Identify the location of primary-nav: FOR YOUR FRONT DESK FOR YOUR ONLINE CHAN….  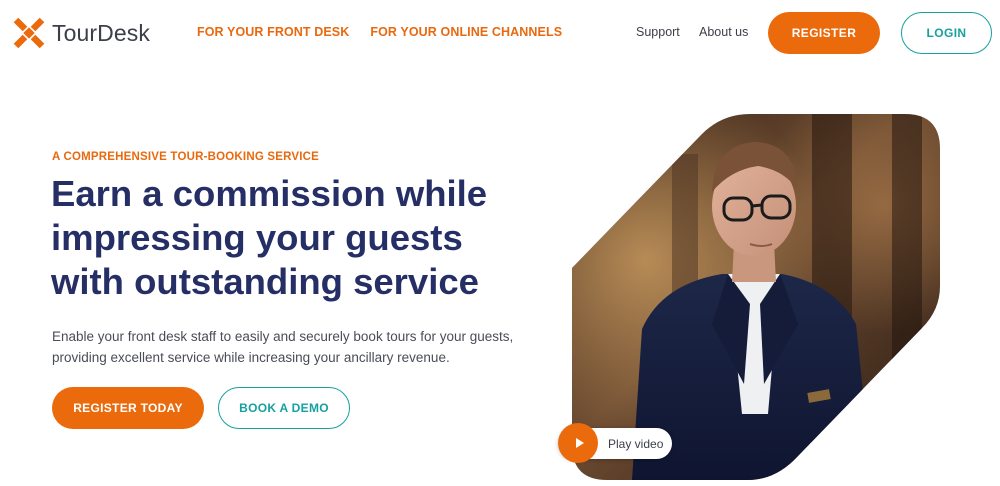
(390, 32).